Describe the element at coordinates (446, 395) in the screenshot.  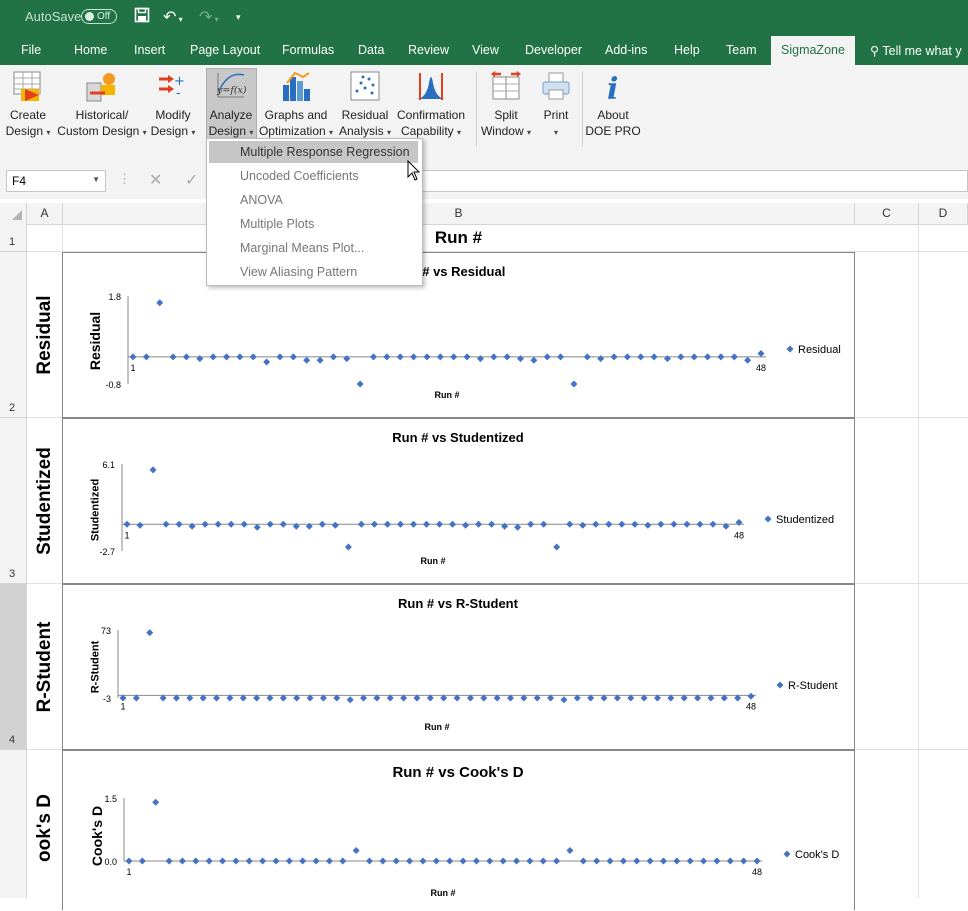
I see `x-axis-label: Run #` at that location.